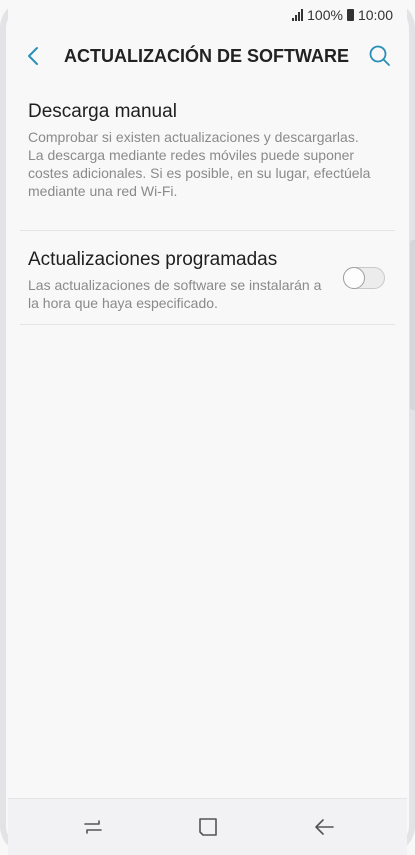  I want to click on scheduled-updates-toggle, so click(364, 278).